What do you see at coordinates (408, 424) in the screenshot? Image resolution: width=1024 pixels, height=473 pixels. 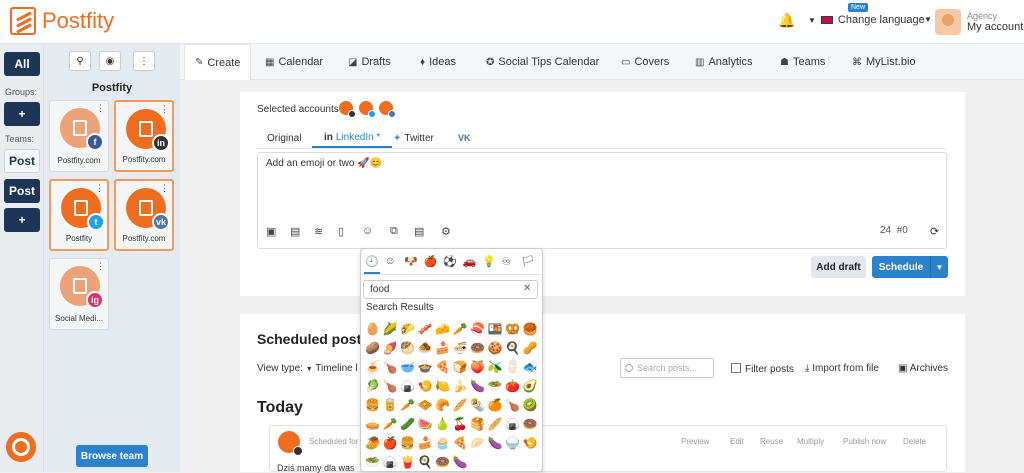 I see `emoji-item: 🥒` at bounding box center [408, 424].